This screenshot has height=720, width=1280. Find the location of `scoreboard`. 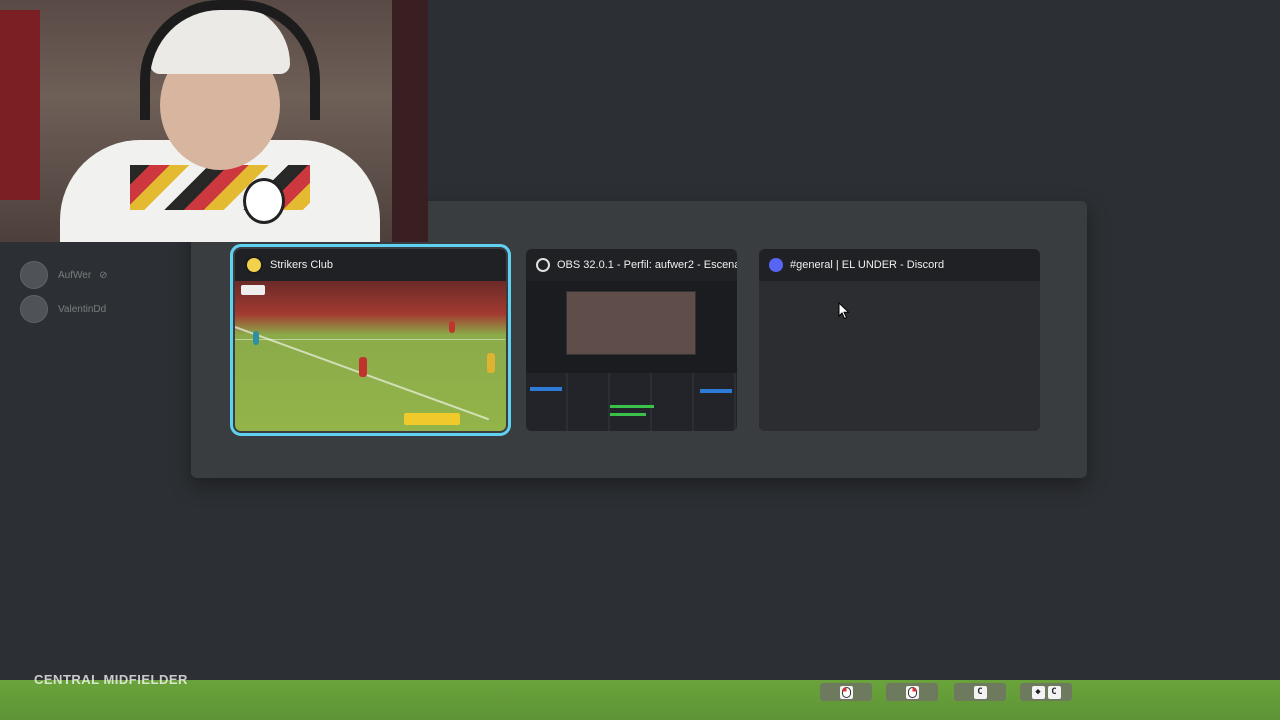

scoreboard is located at coordinates (253, 290).